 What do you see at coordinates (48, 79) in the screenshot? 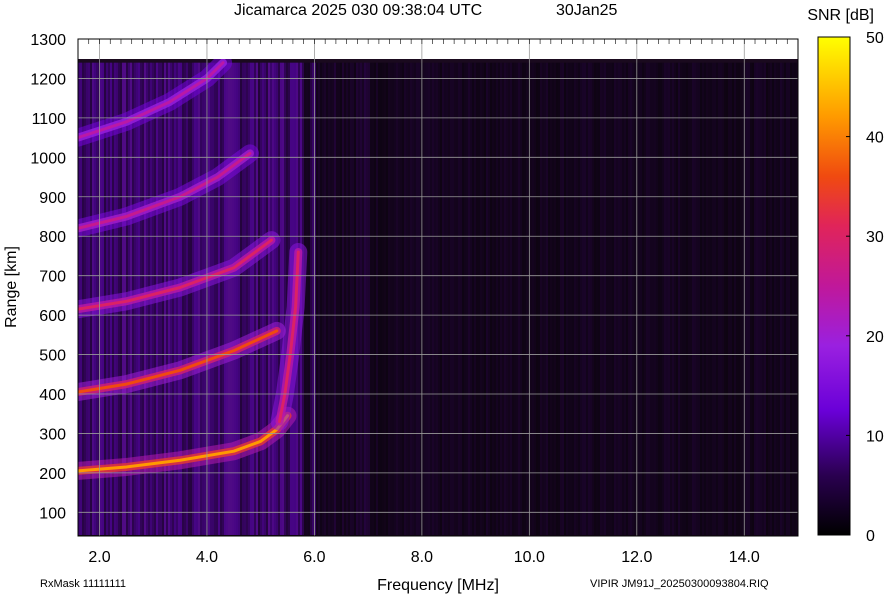
I see `y-tick-label-11: 1200` at bounding box center [48, 79].